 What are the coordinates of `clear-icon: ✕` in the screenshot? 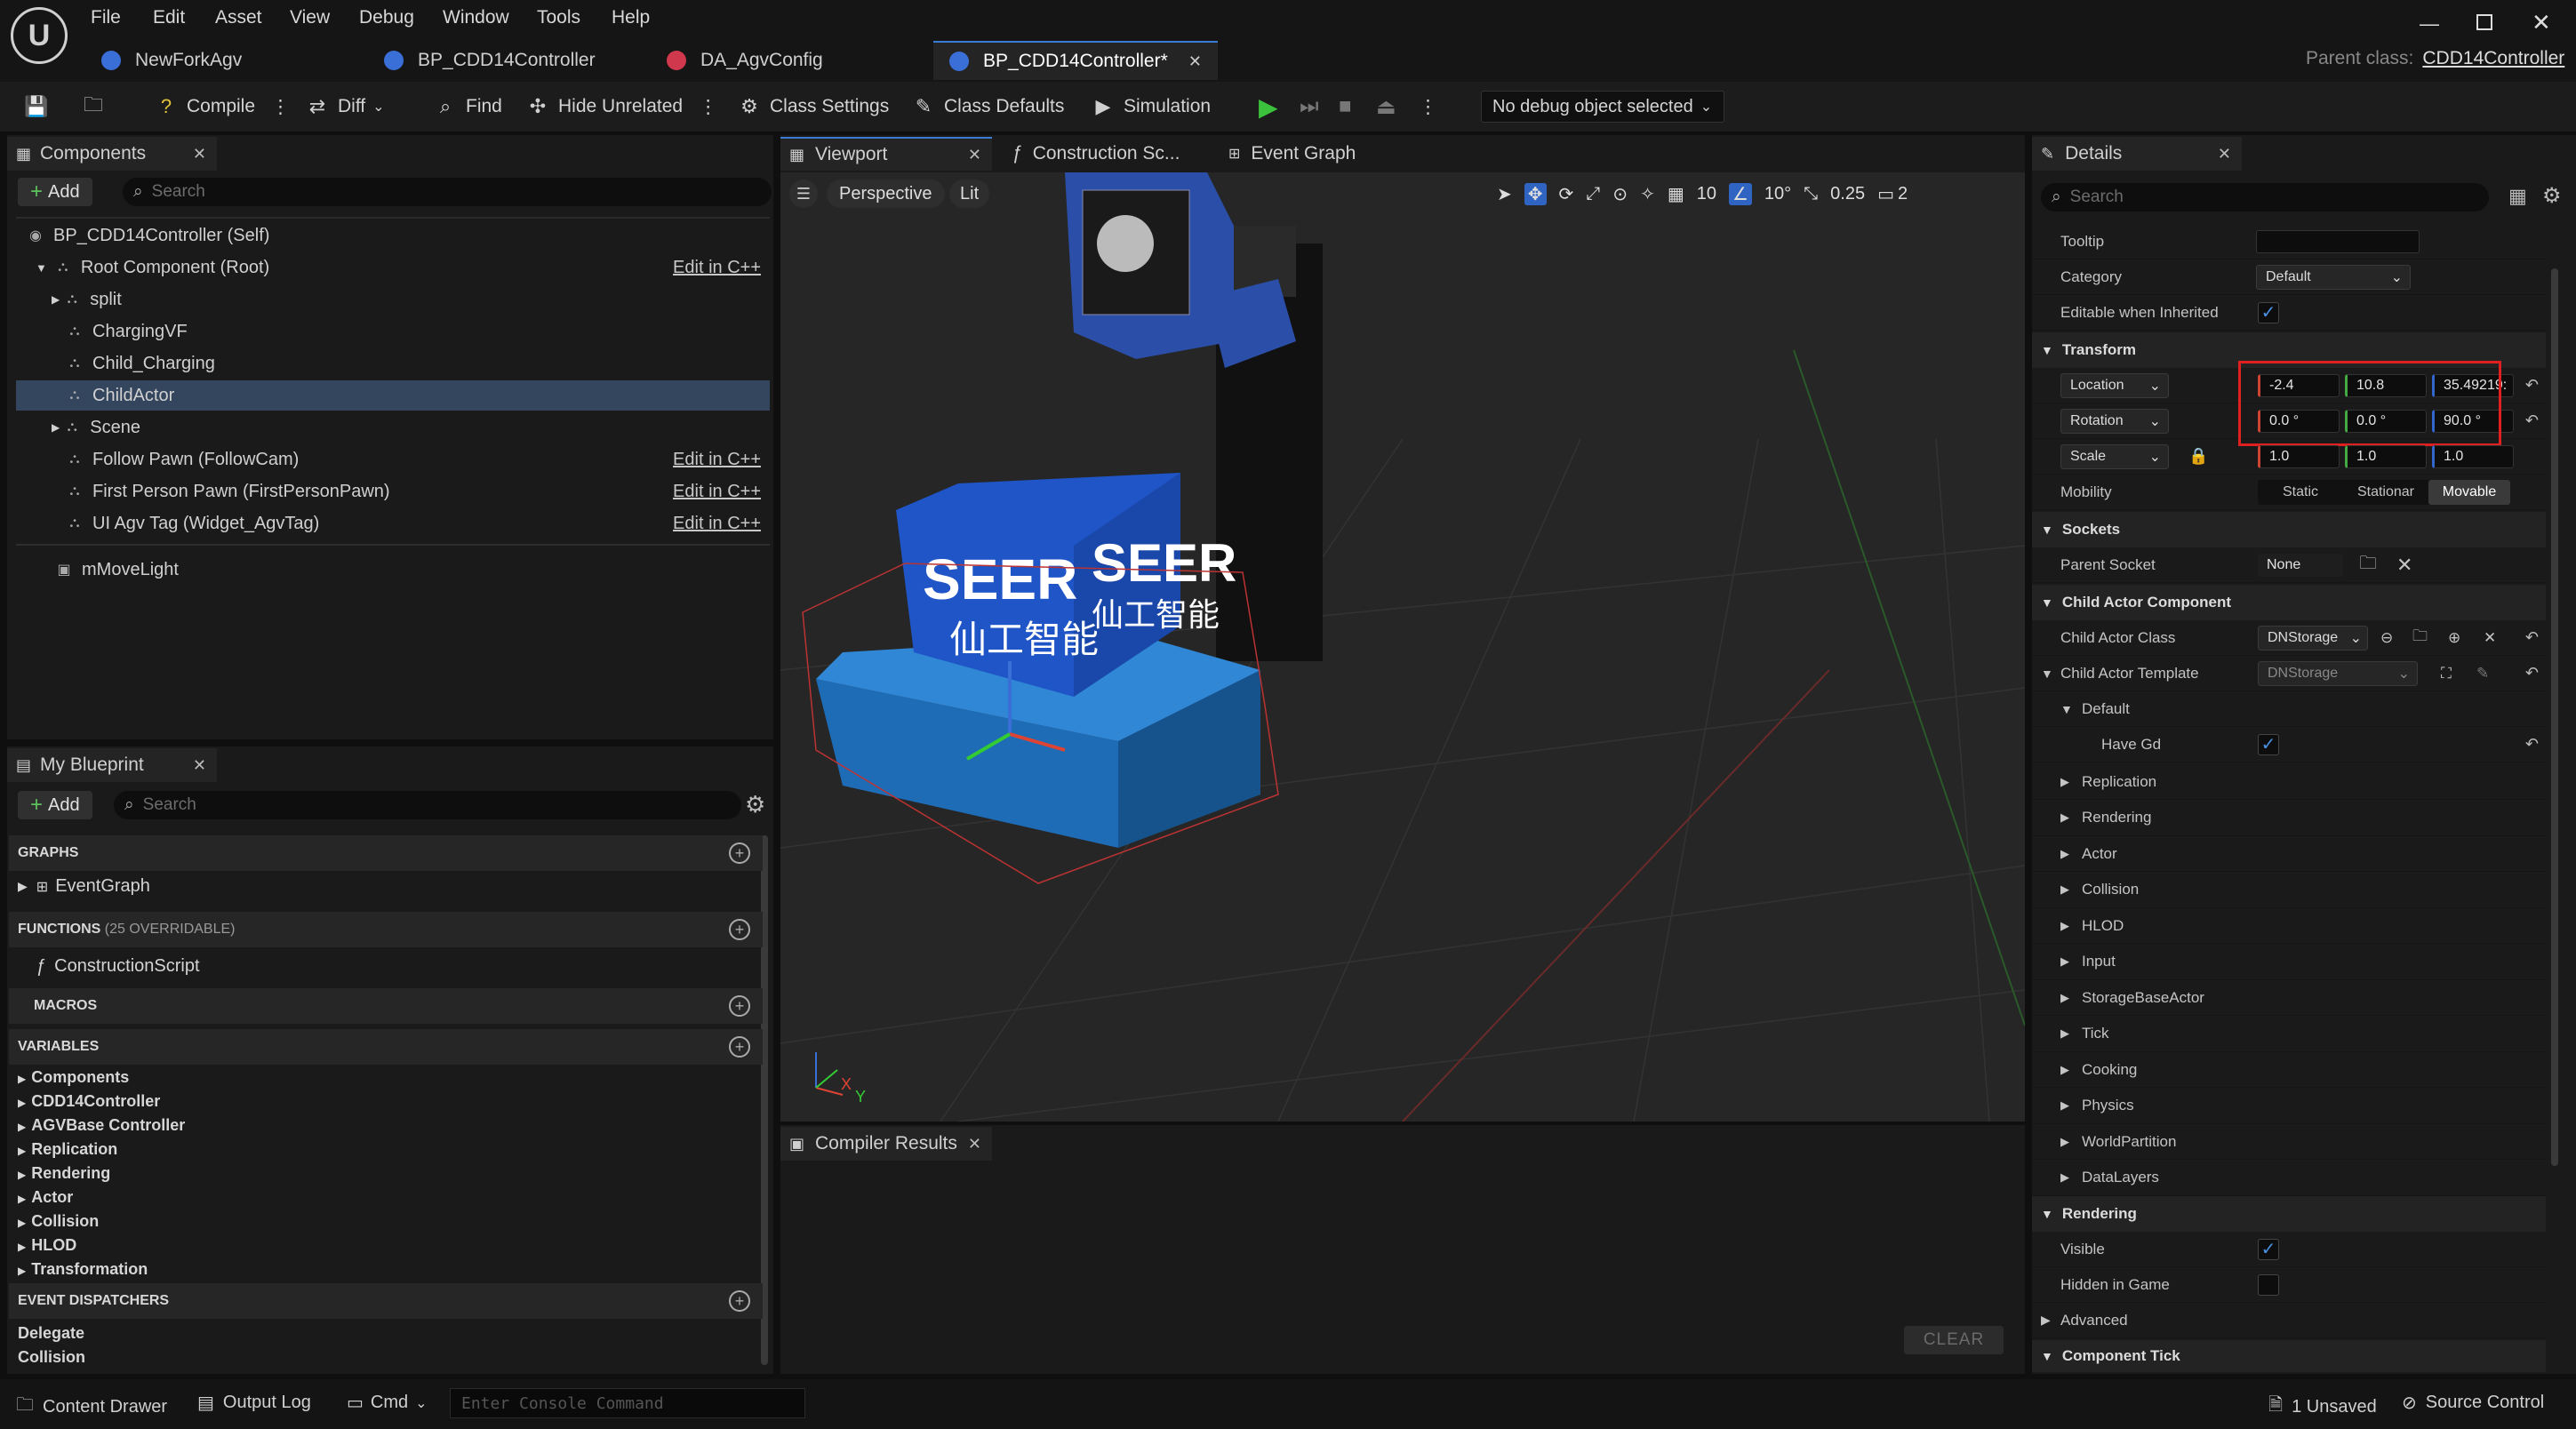 It's located at (2490, 638).